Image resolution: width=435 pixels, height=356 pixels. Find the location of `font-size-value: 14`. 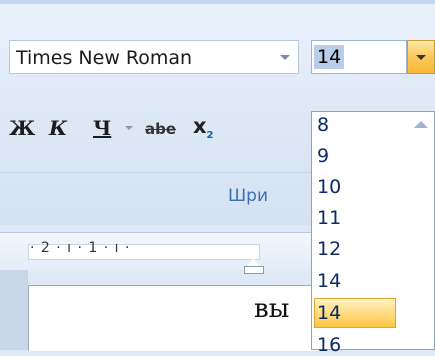

font-size-value: 14 is located at coordinates (329, 57).